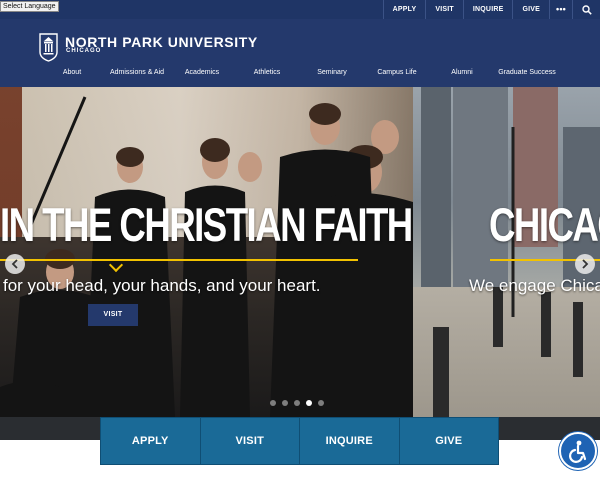 The image size is (600, 480). What do you see at coordinates (29, 6) in the screenshot?
I see `language-select: Select Language` at bounding box center [29, 6].